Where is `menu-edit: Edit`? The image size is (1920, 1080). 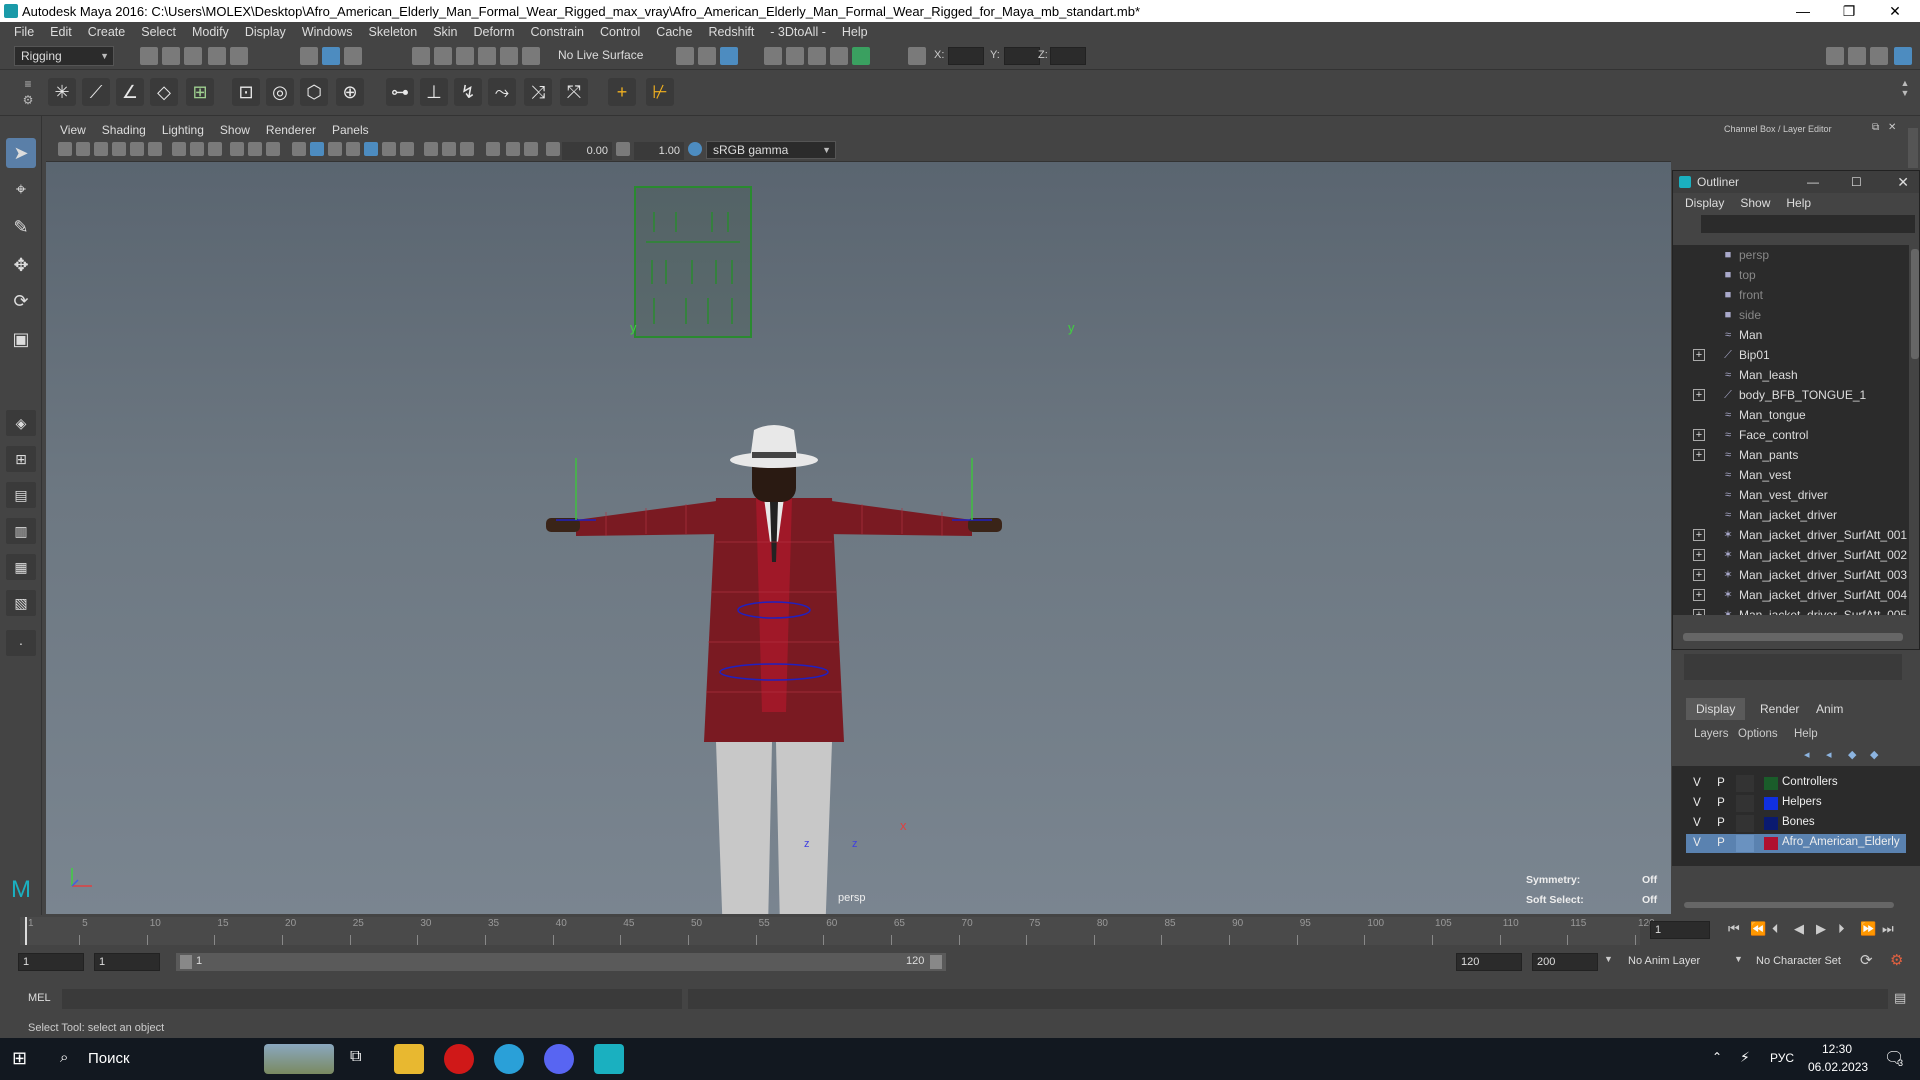
menu-edit: Edit is located at coordinates (61, 32).